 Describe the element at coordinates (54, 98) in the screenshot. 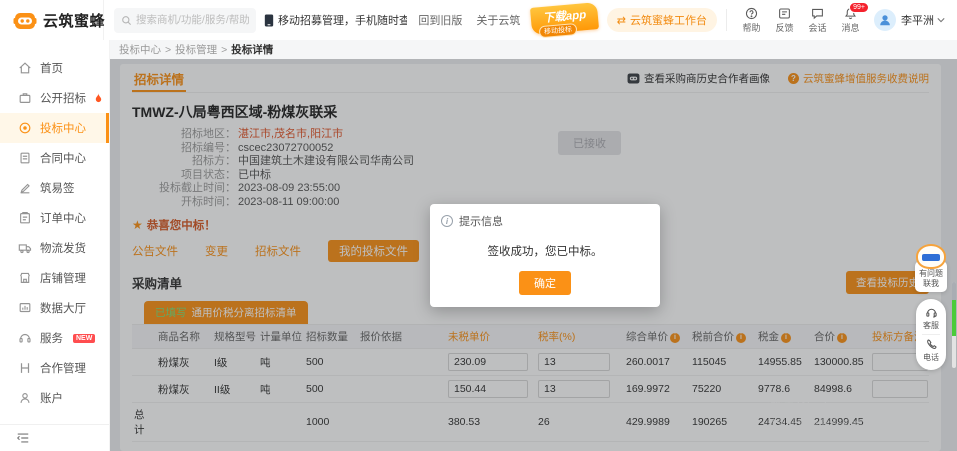

I see `sidebar-item-public-bidding: 公开招标` at that location.